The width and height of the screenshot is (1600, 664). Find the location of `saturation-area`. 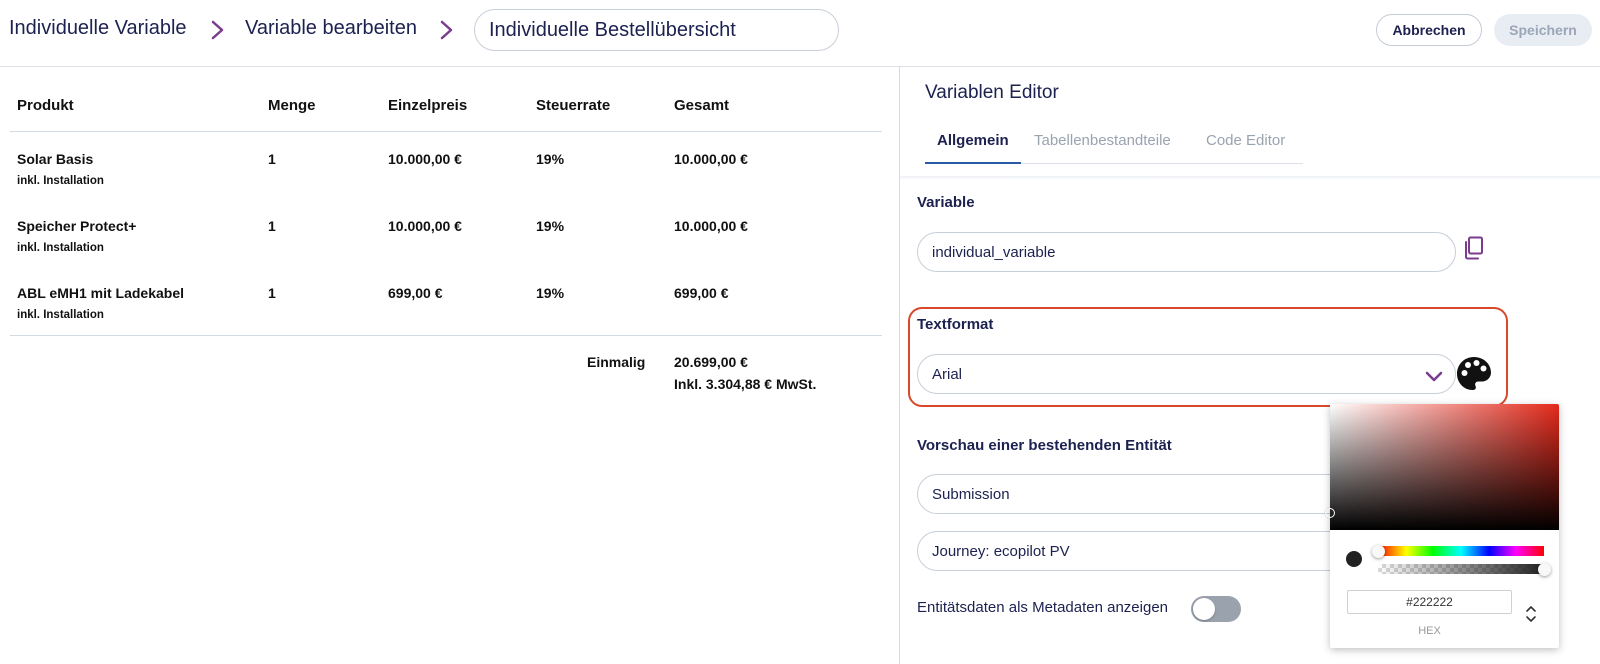

saturation-area is located at coordinates (1442, 467).